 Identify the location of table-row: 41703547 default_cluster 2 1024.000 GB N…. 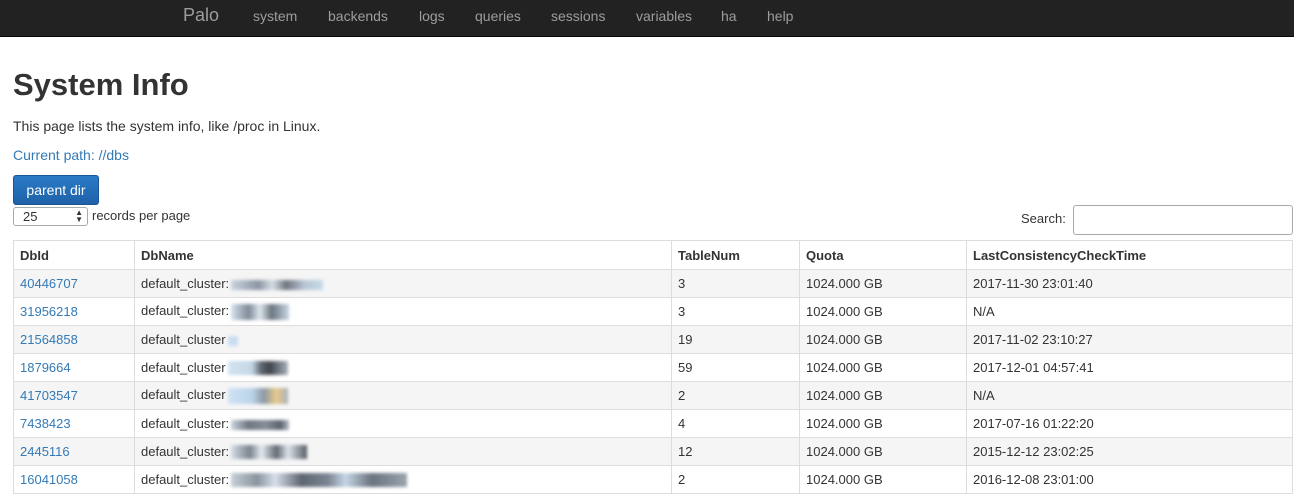
(653, 395).